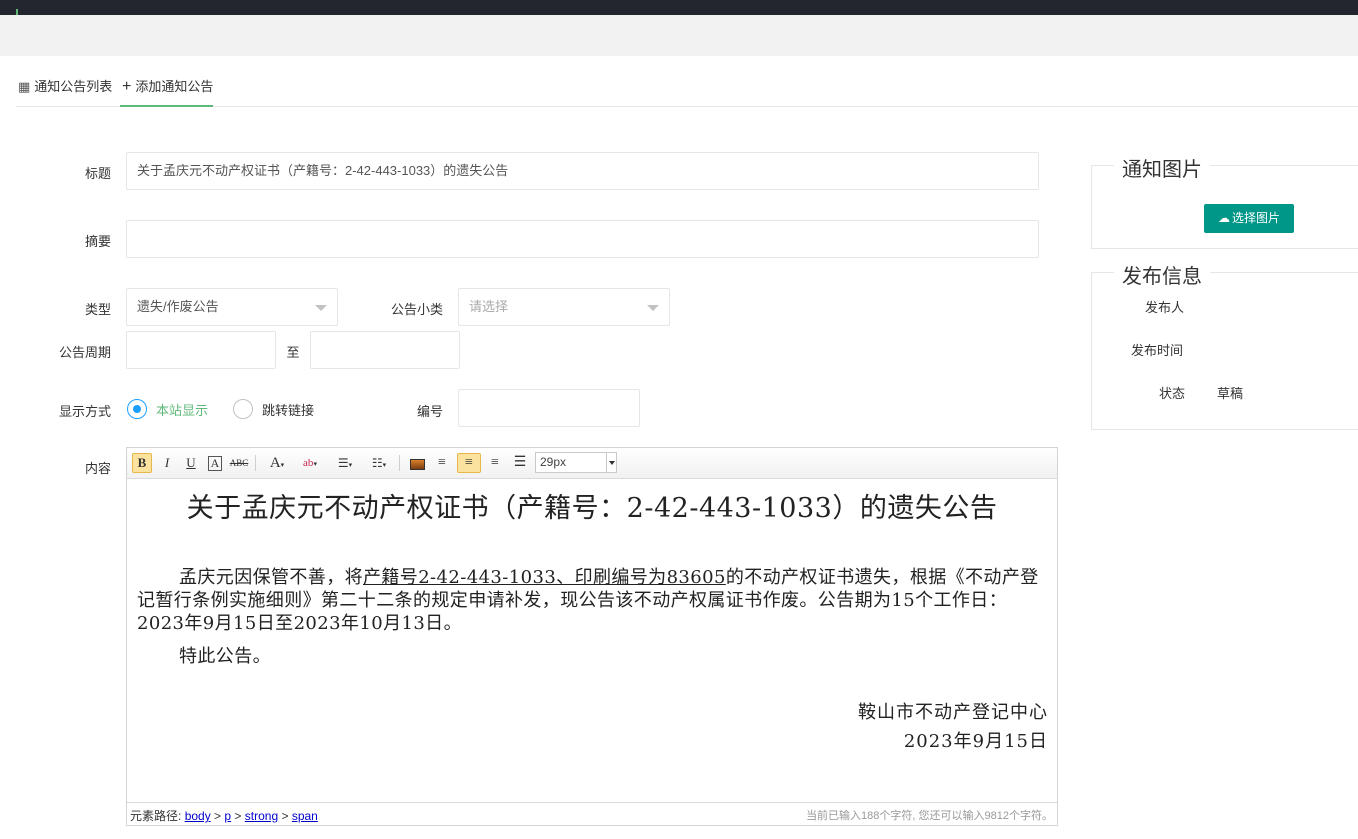 The height and width of the screenshot is (839, 1358). Describe the element at coordinates (201, 350) in the screenshot. I see `period-start-input` at that location.